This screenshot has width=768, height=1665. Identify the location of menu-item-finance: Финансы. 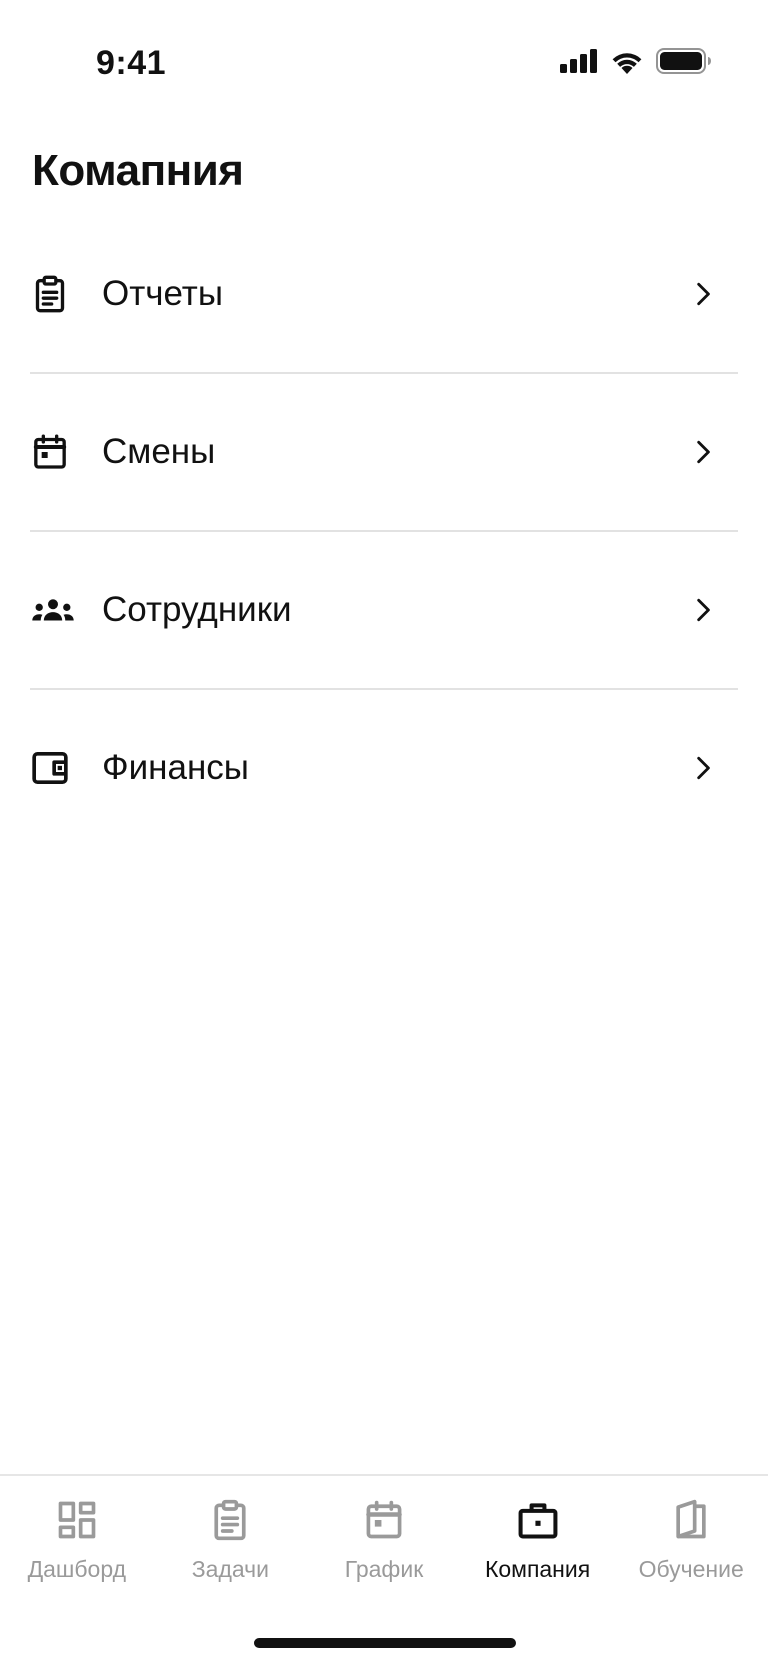
(384, 767).